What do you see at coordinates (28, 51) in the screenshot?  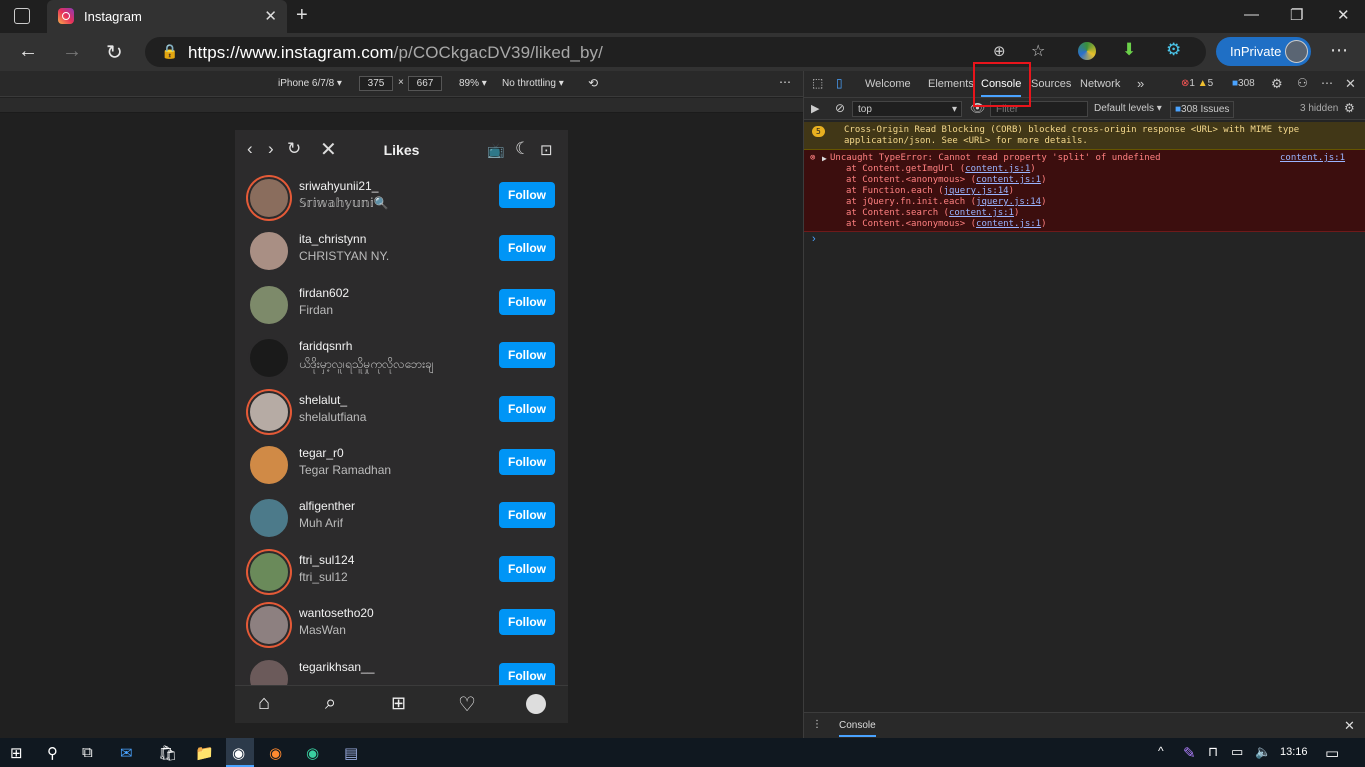 I see `back-icon: ←` at bounding box center [28, 51].